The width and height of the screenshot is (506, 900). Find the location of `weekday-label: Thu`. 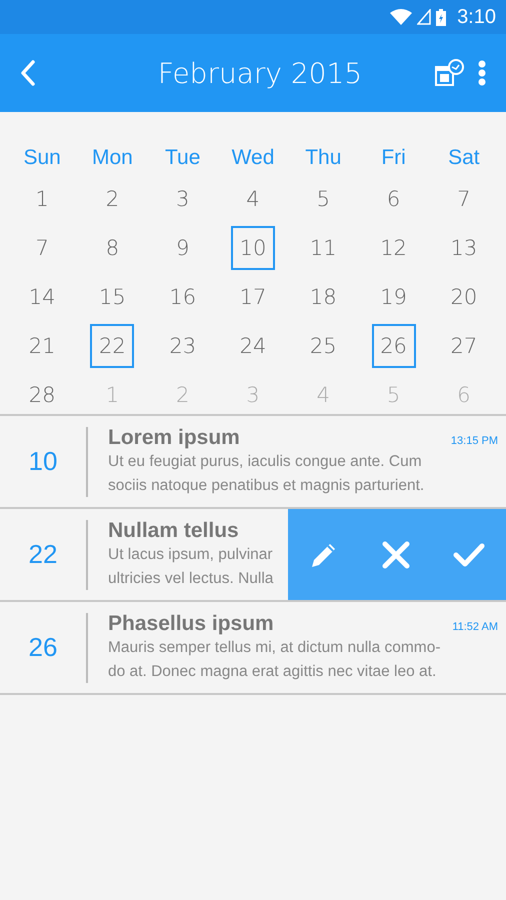

weekday-label: Thu is located at coordinates (323, 158).